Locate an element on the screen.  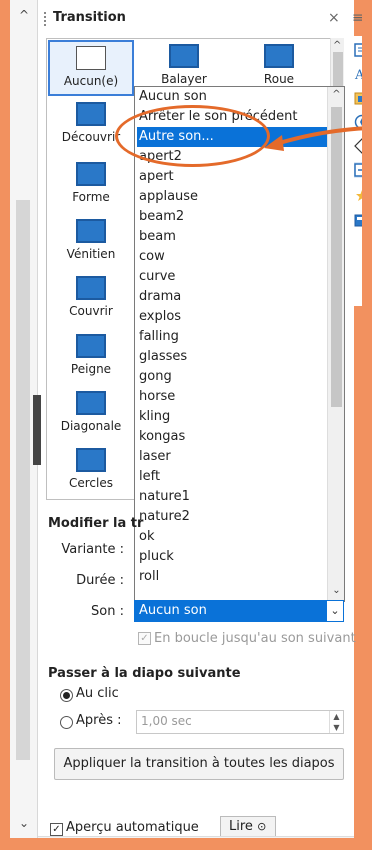
circles-icon is located at coordinates (91, 460).